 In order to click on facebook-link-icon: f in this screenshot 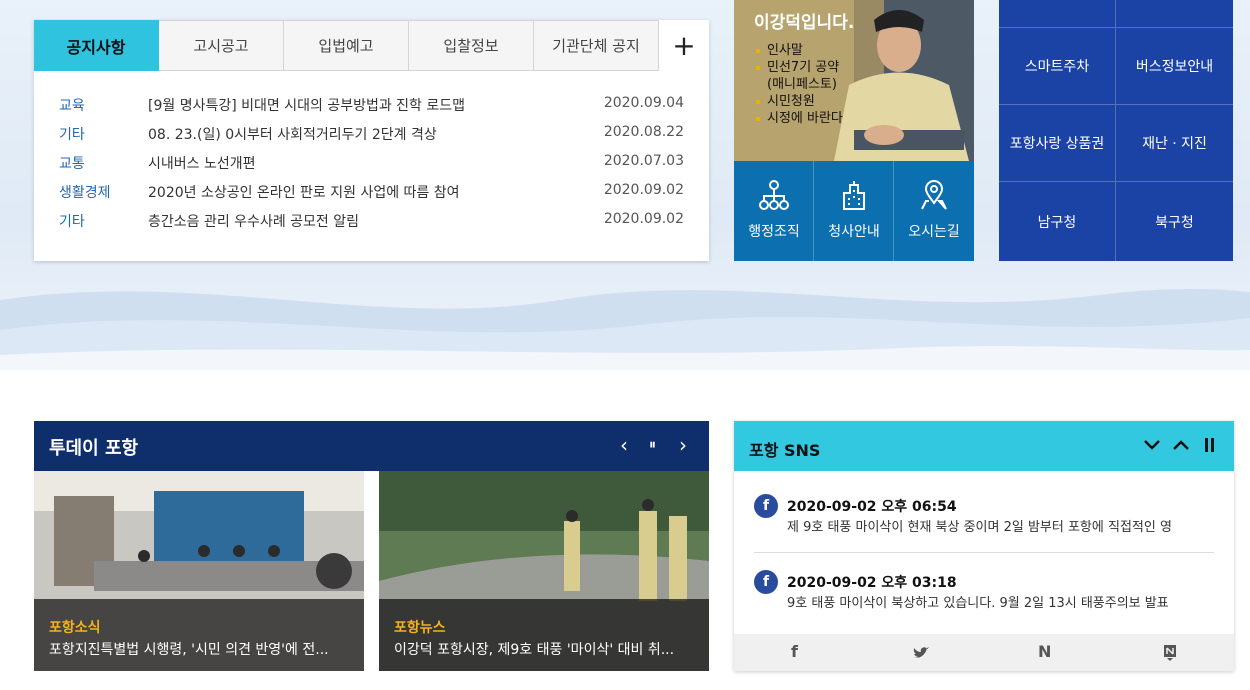, I will do `click(794, 651)`.